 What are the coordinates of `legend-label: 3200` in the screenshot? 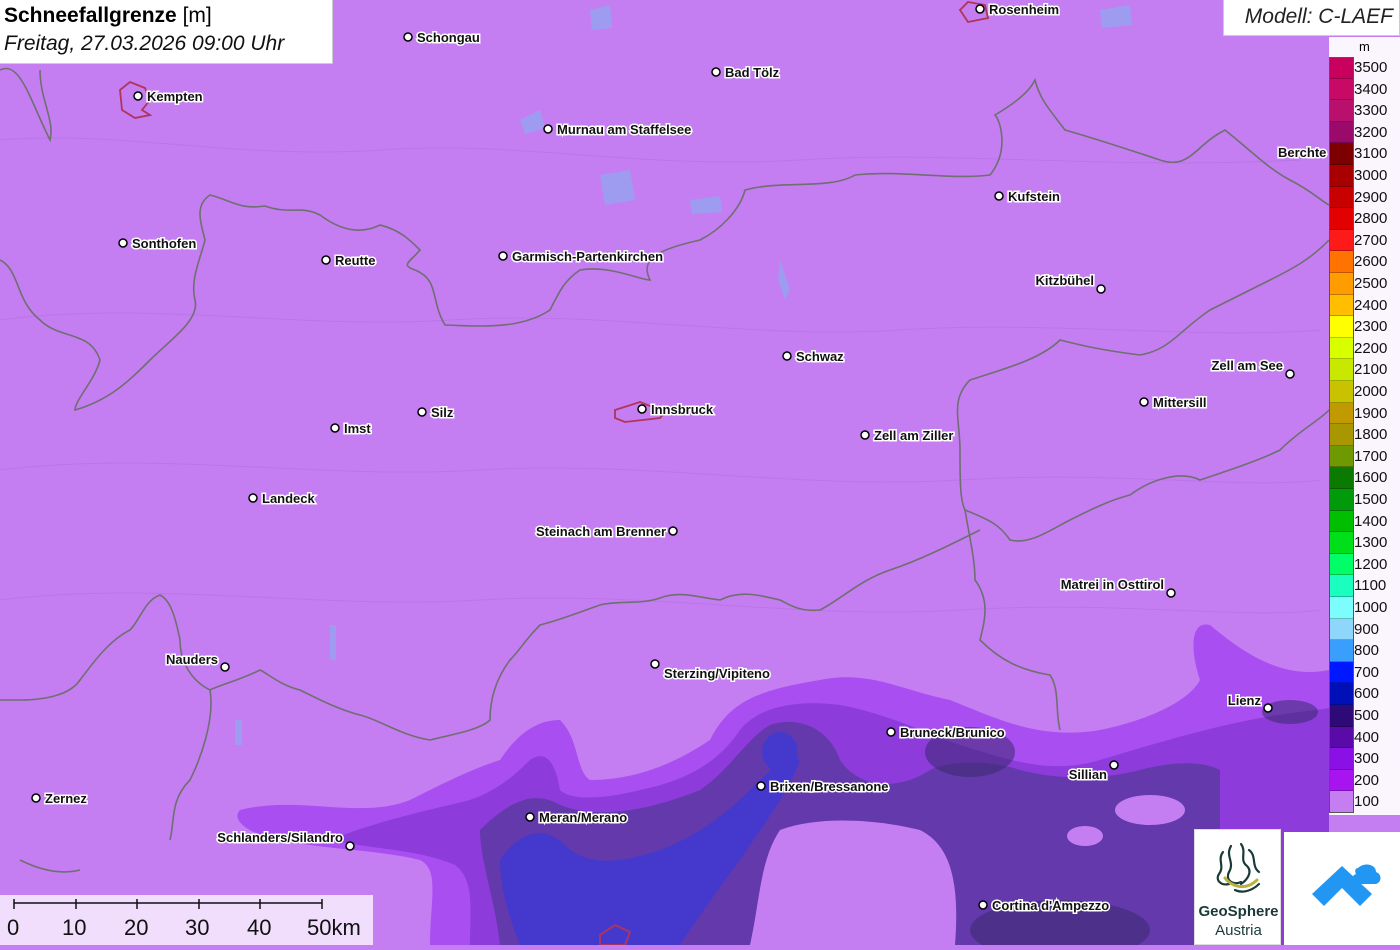 It's located at (1371, 132).